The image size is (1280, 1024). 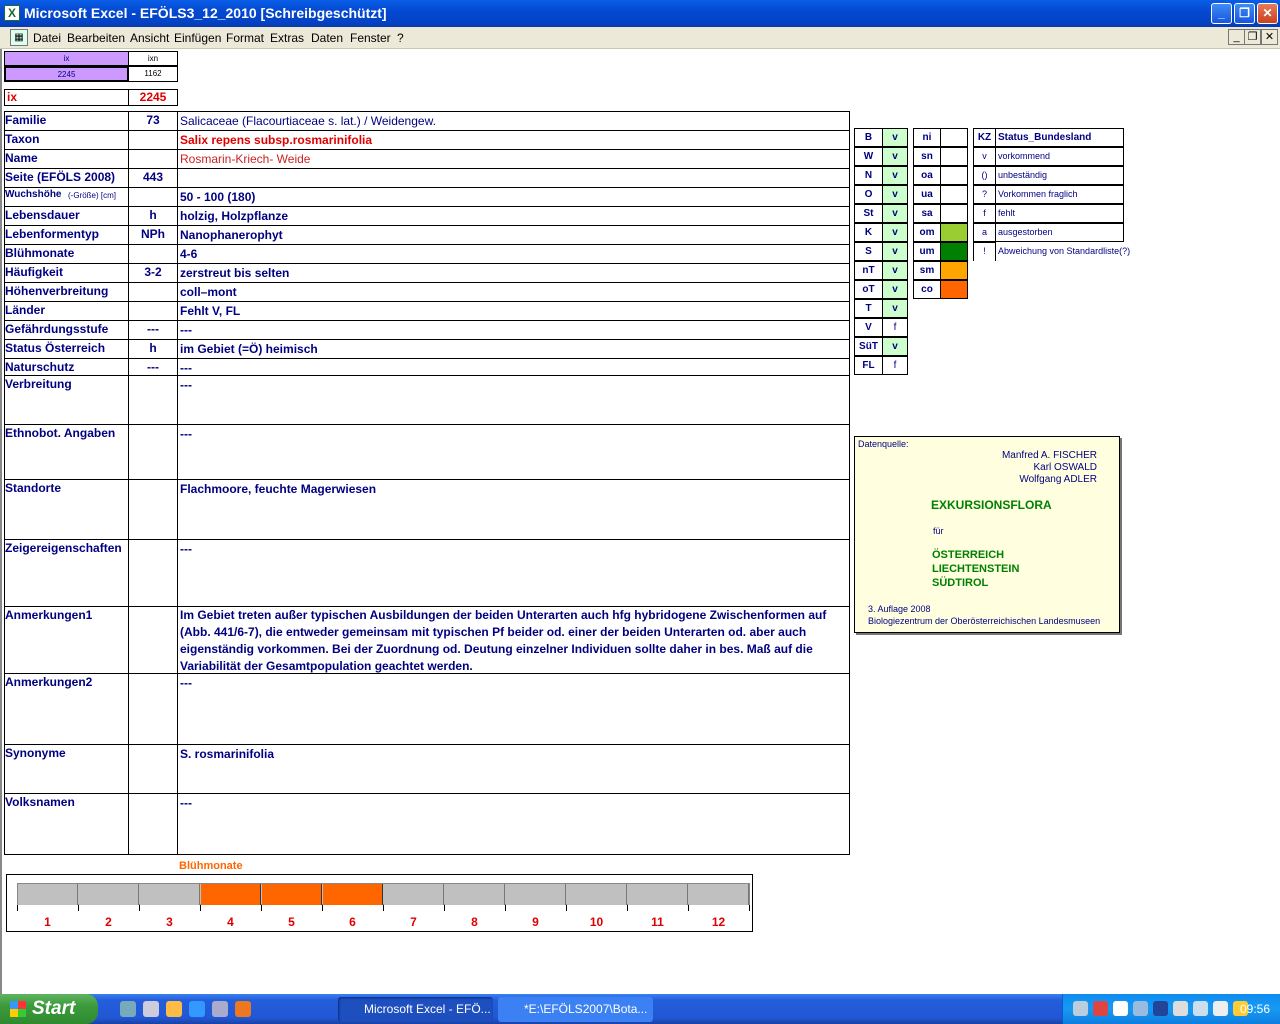 I want to click on field-label: Höhenverbreitung, so click(x=56, y=291).